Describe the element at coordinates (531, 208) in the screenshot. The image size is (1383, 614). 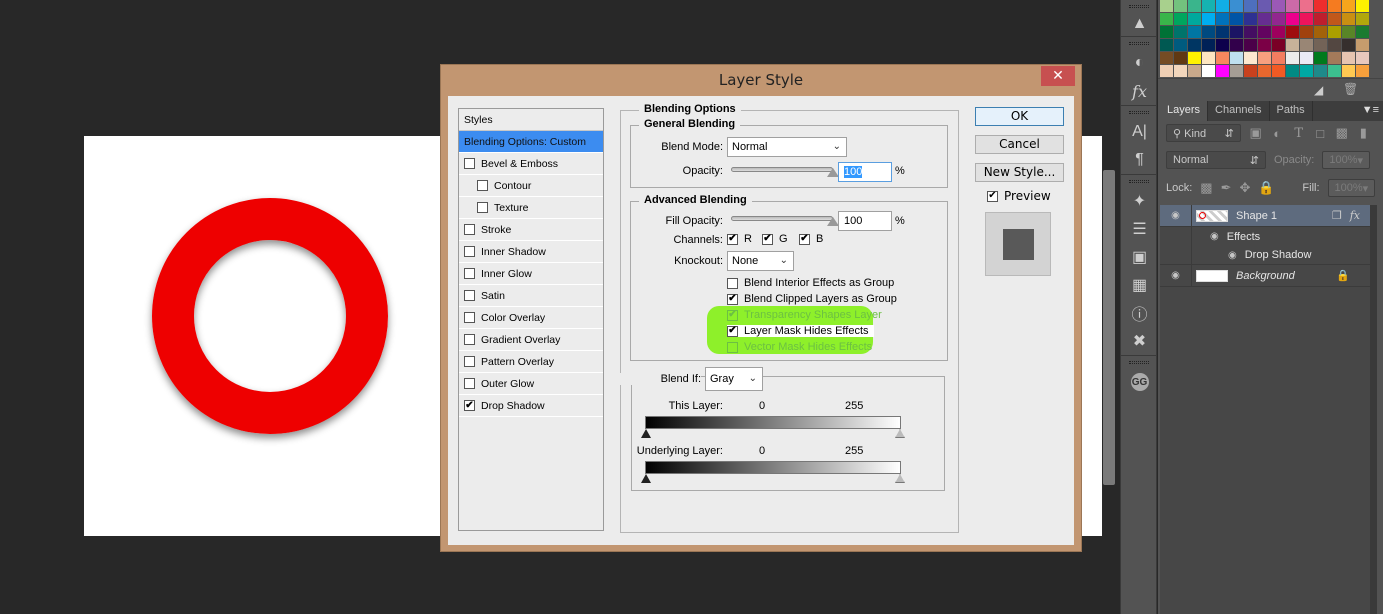
I see `style-item: Texture` at that location.